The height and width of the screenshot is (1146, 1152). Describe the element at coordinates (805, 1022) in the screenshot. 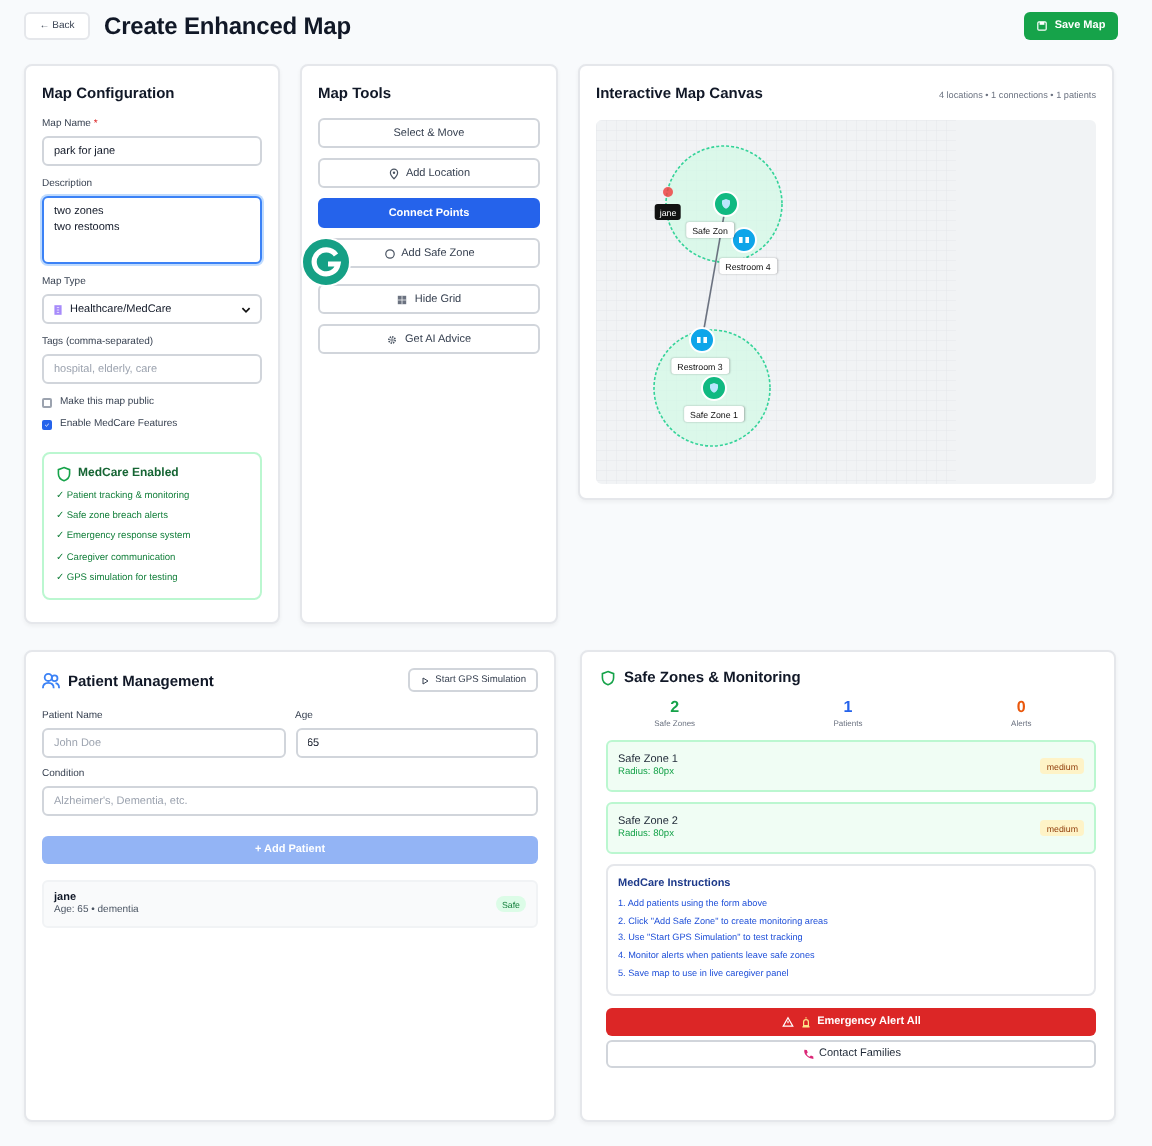

I see `siren-icon` at that location.